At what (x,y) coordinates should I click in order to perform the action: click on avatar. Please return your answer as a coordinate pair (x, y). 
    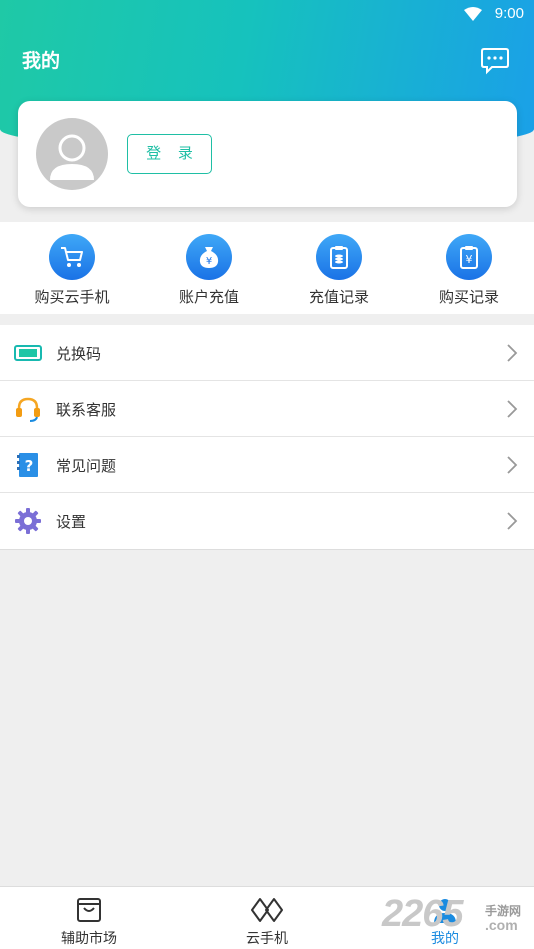
    Looking at the image, I should click on (72, 154).